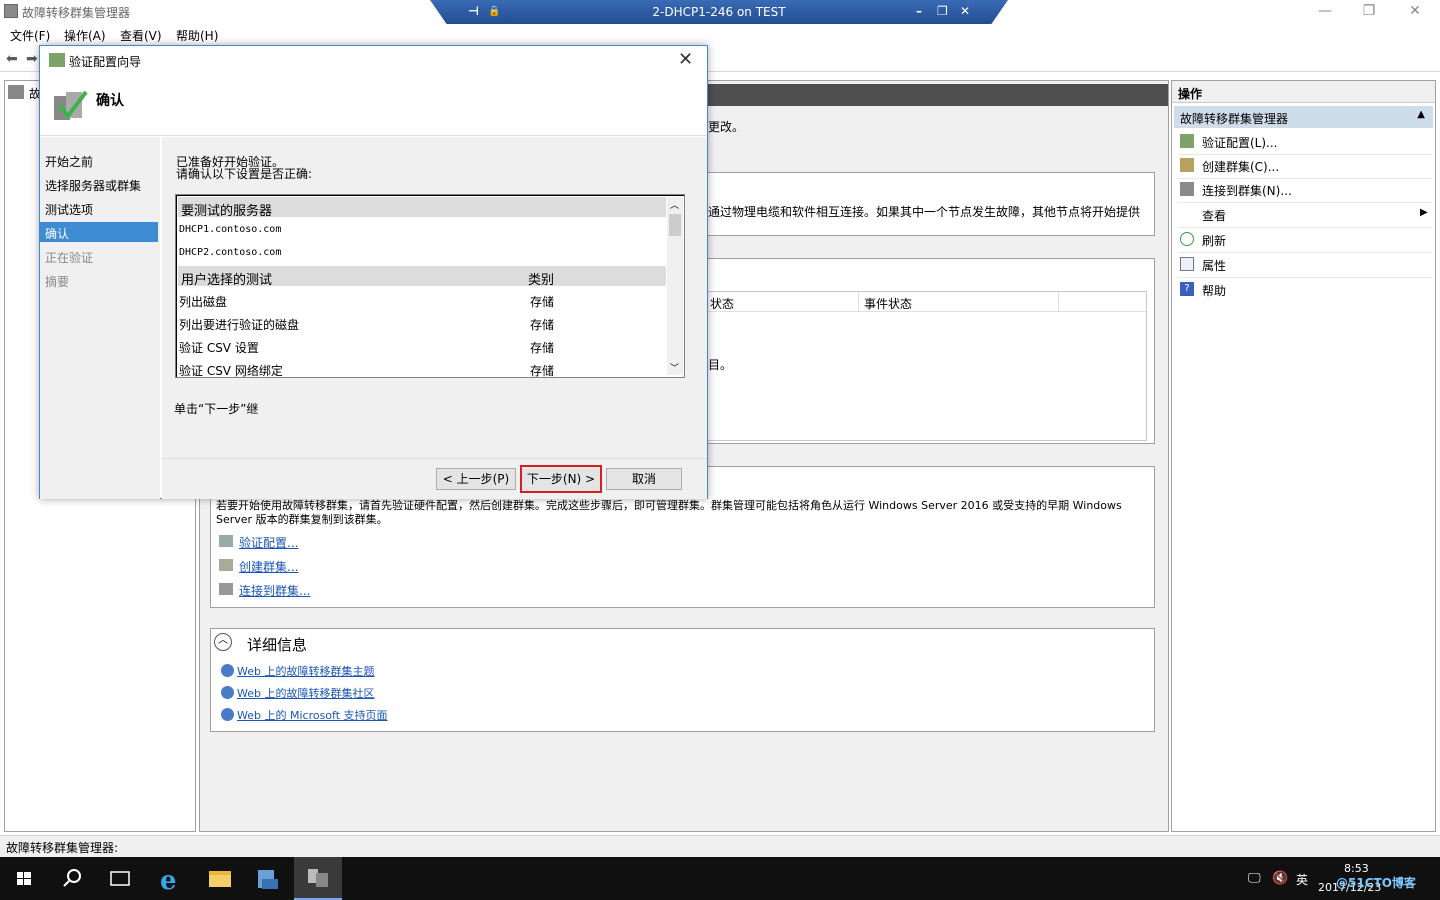 The height and width of the screenshot is (900, 1440). Describe the element at coordinates (1214, 265) in the screenshot. I see `action-properties: 属性` at that location.